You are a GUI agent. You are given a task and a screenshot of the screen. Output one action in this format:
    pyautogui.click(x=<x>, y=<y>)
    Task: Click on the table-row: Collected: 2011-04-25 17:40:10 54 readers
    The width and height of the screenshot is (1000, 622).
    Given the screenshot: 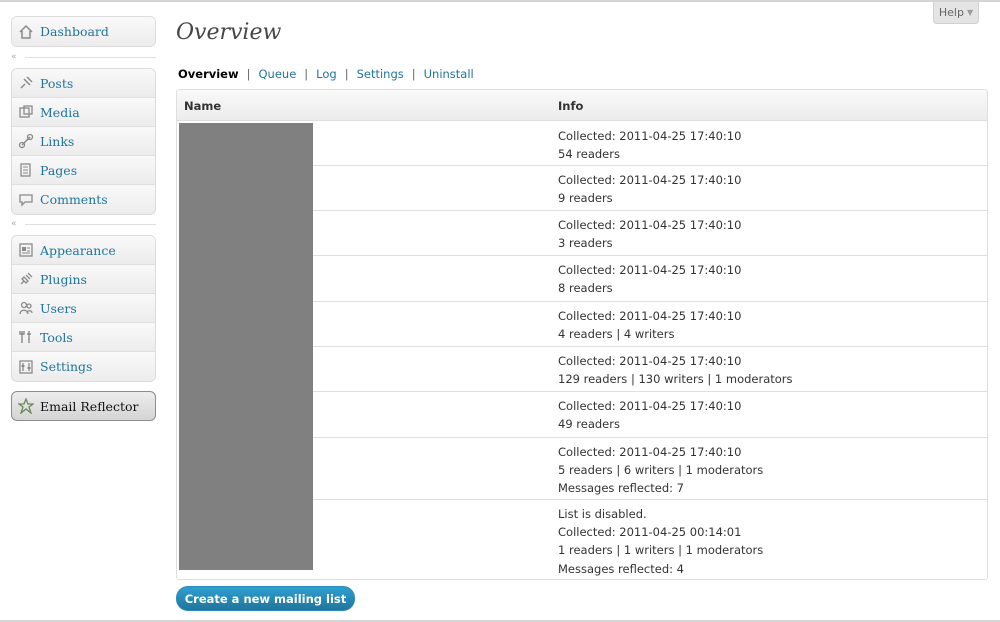 What is the action you would take?
    pyautogui.click(x=582, y=144)
    